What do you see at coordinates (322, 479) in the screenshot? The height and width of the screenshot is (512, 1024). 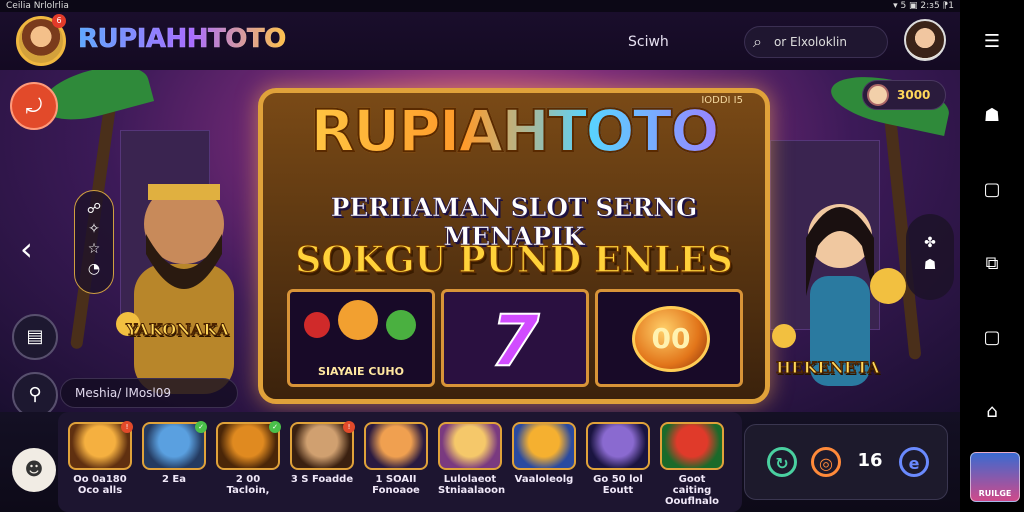 I see `game-name: 3 S Foadde` at bounding box center [322, 479].